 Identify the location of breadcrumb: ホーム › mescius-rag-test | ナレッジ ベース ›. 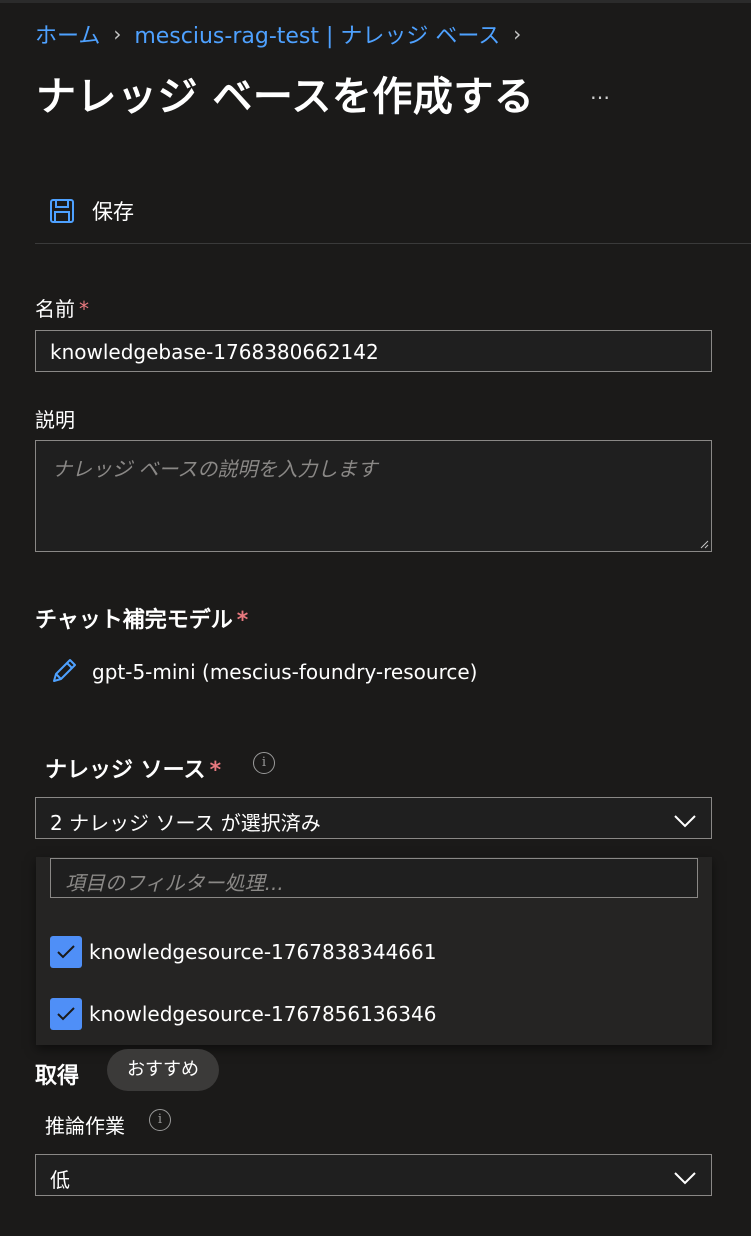
(284, 34).